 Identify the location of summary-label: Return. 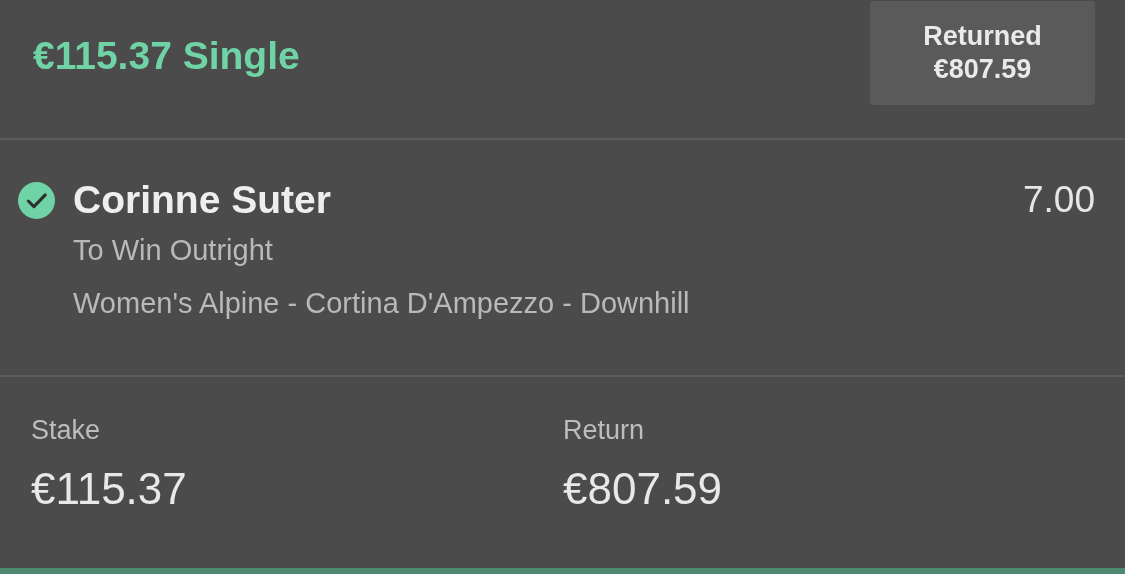
(604, 430).